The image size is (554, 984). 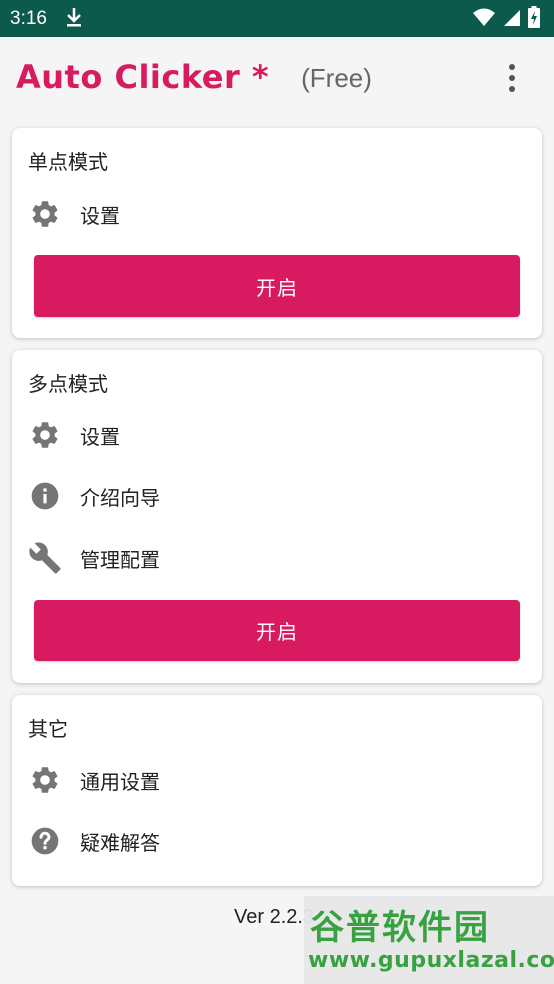 I want to click on general-settings-row: 通用设置, so click(x=278, y=780).